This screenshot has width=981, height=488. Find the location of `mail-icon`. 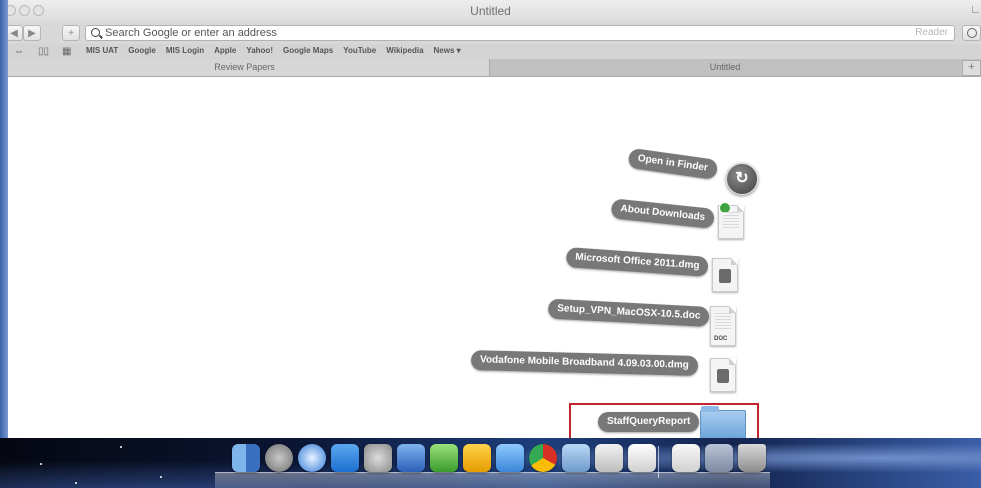

mail-icon is located at coordinates (609, 458).